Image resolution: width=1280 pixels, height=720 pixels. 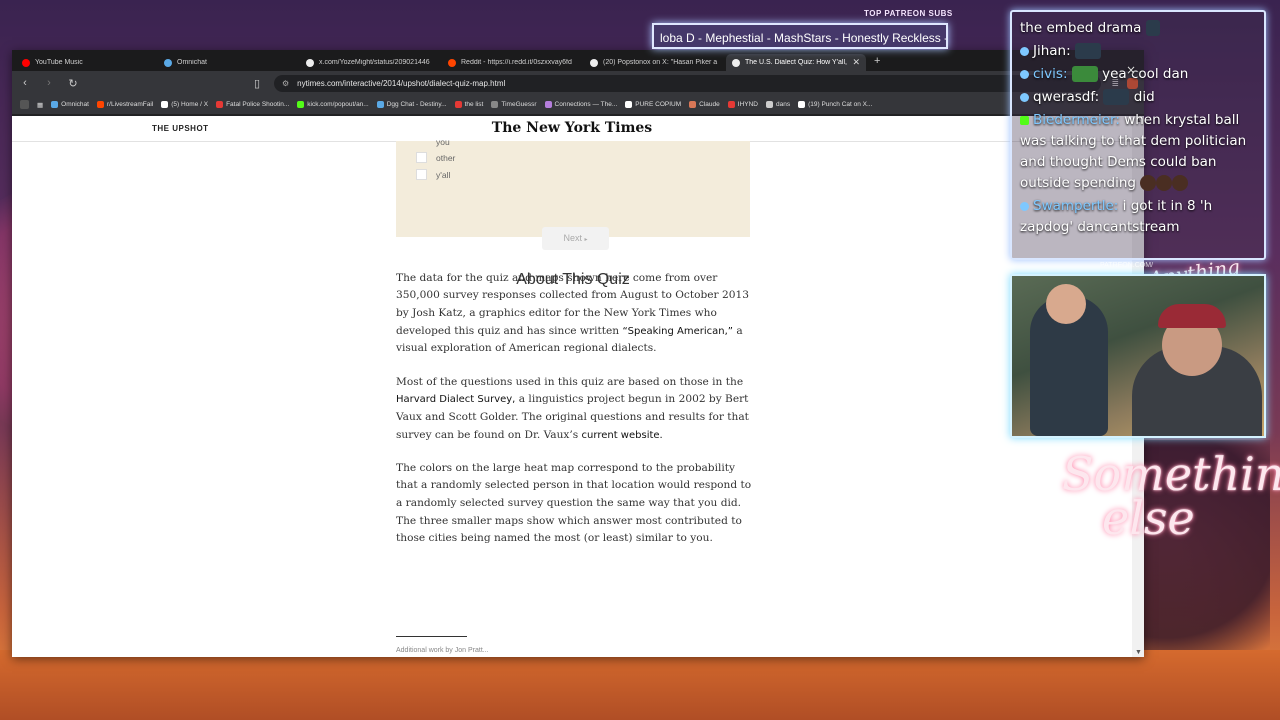 What do you see at coordinates (220, 104) in the screenshot?
I see `shooting-icon` at bounding box center [220, 104].